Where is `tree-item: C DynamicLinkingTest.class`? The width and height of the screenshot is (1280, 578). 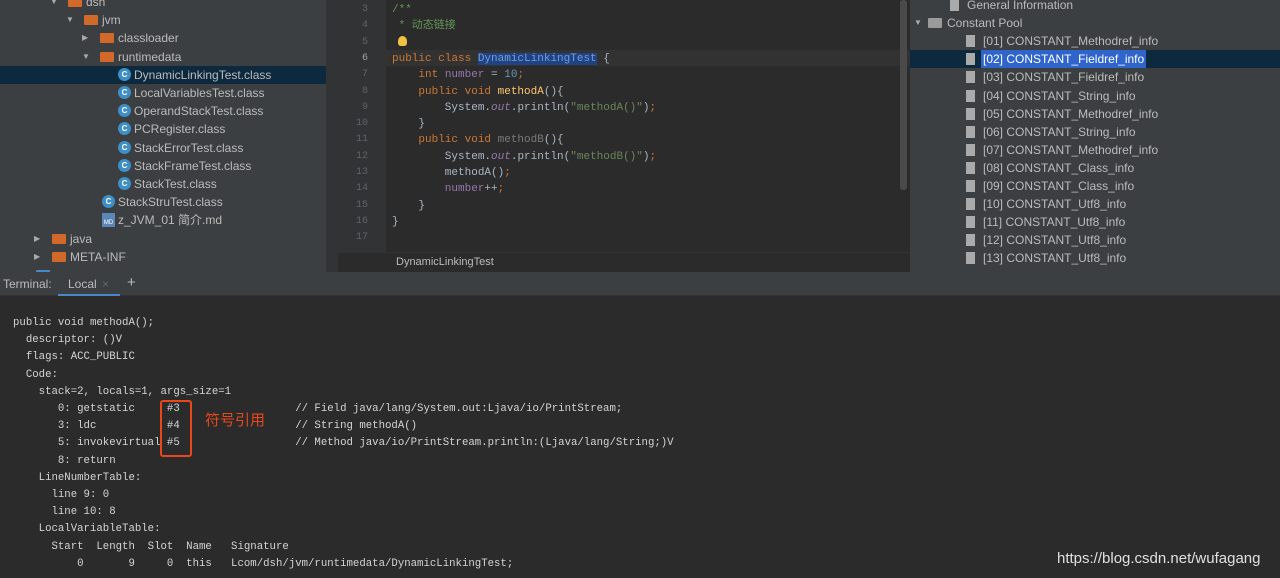 tree-item: C DynamicLinkingTest.class is located at coordinates (163, 74).